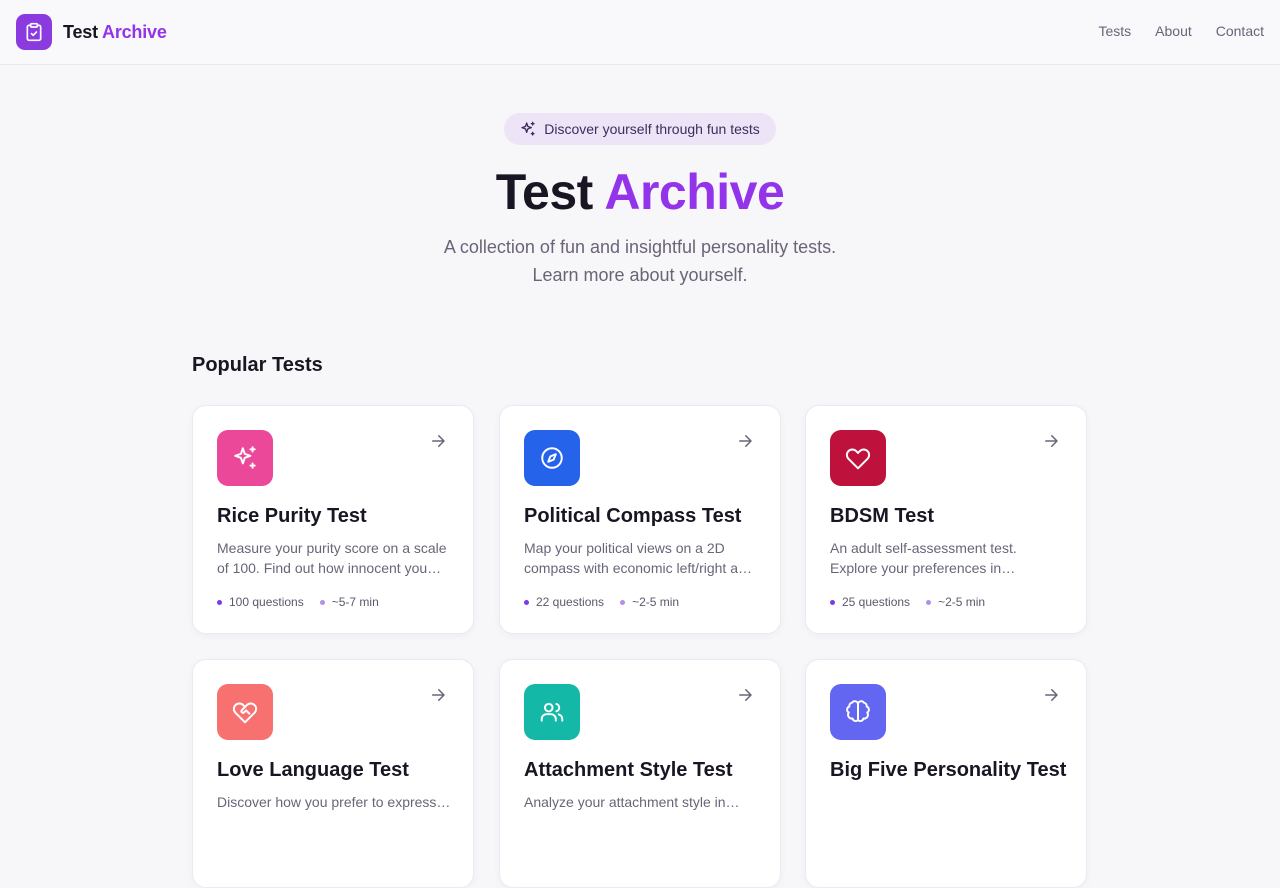 The image size is (1280, 888). What do you see at coordinates (355, 602) in the screenshot?
I see `duration-text: ~5-7 min` at bounding box center [355, 602].